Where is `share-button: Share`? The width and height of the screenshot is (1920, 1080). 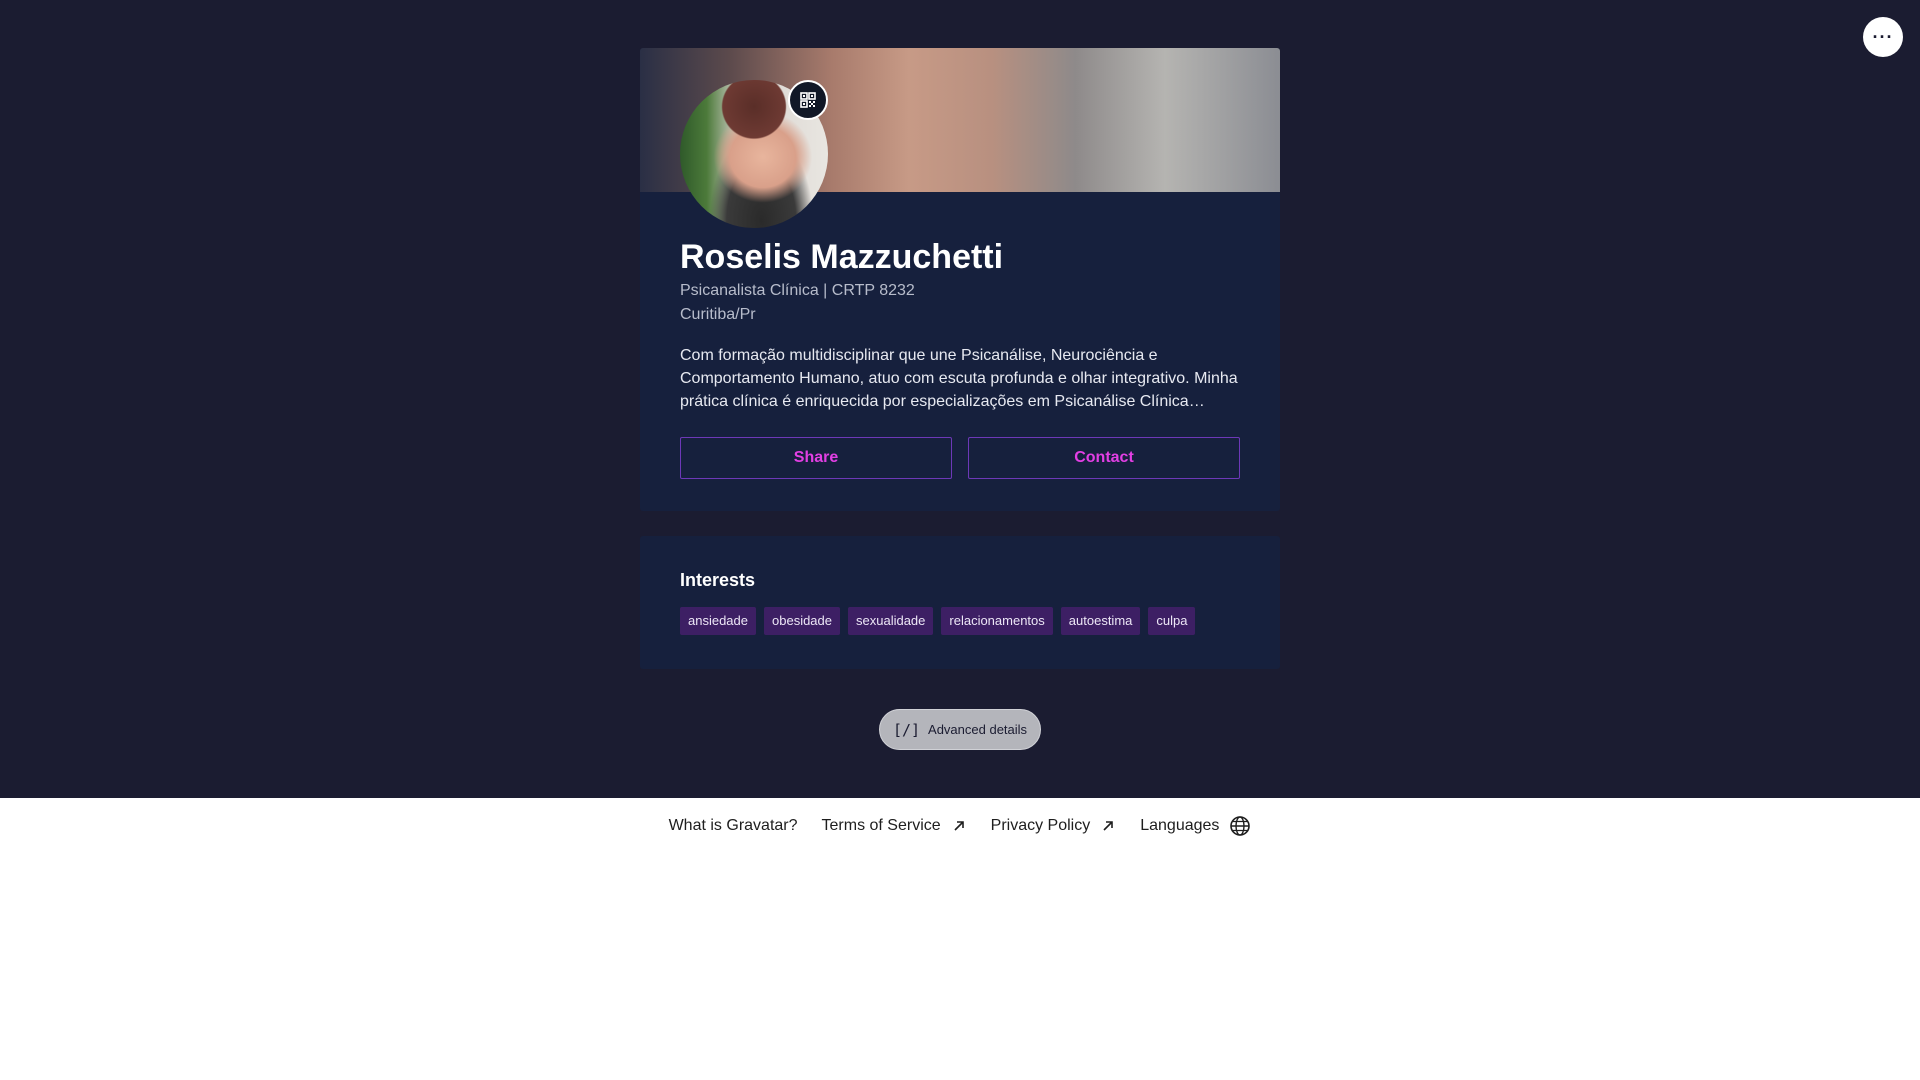
share-button: Share is located at coordinates (816, 458).